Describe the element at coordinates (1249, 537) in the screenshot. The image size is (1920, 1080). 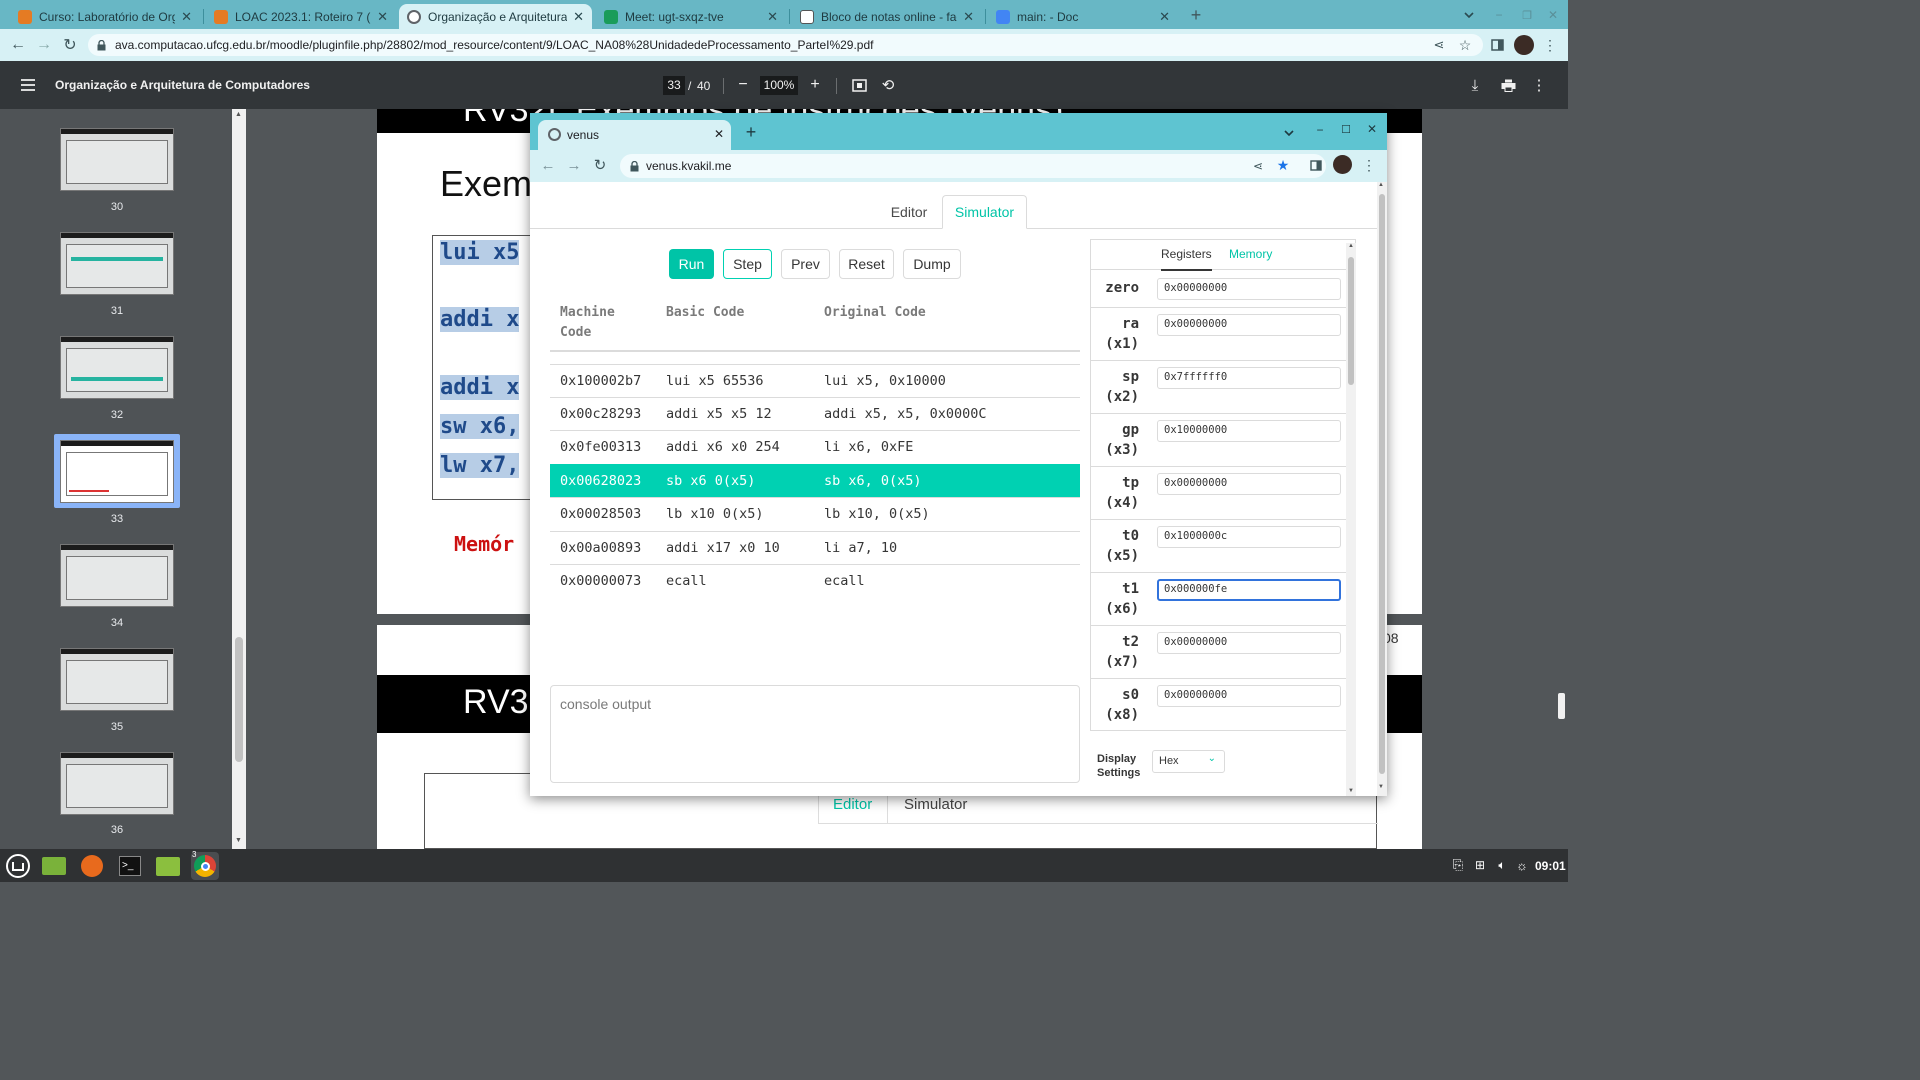
I see `register-value-field: 0x1000000c` at that location.